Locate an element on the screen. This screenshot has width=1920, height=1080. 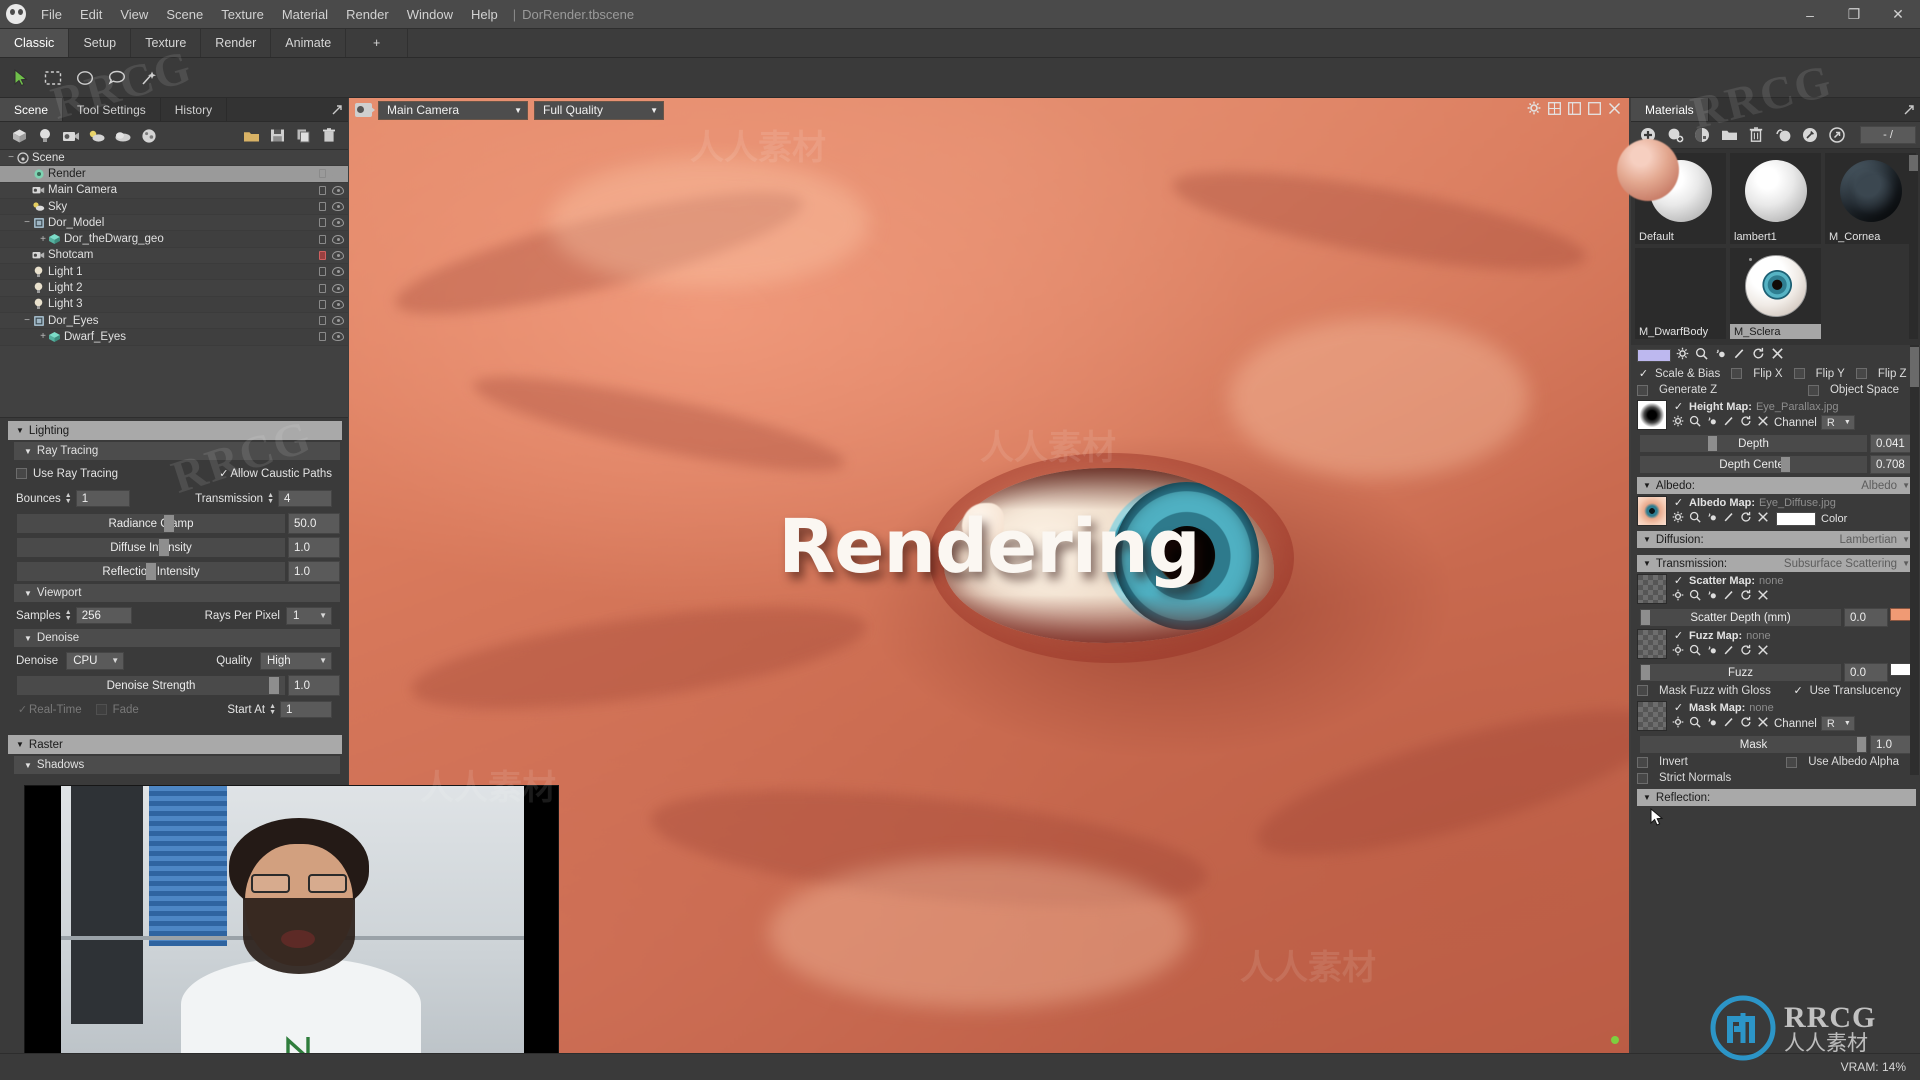
checker-icon is located at coordinates (1702, 135).